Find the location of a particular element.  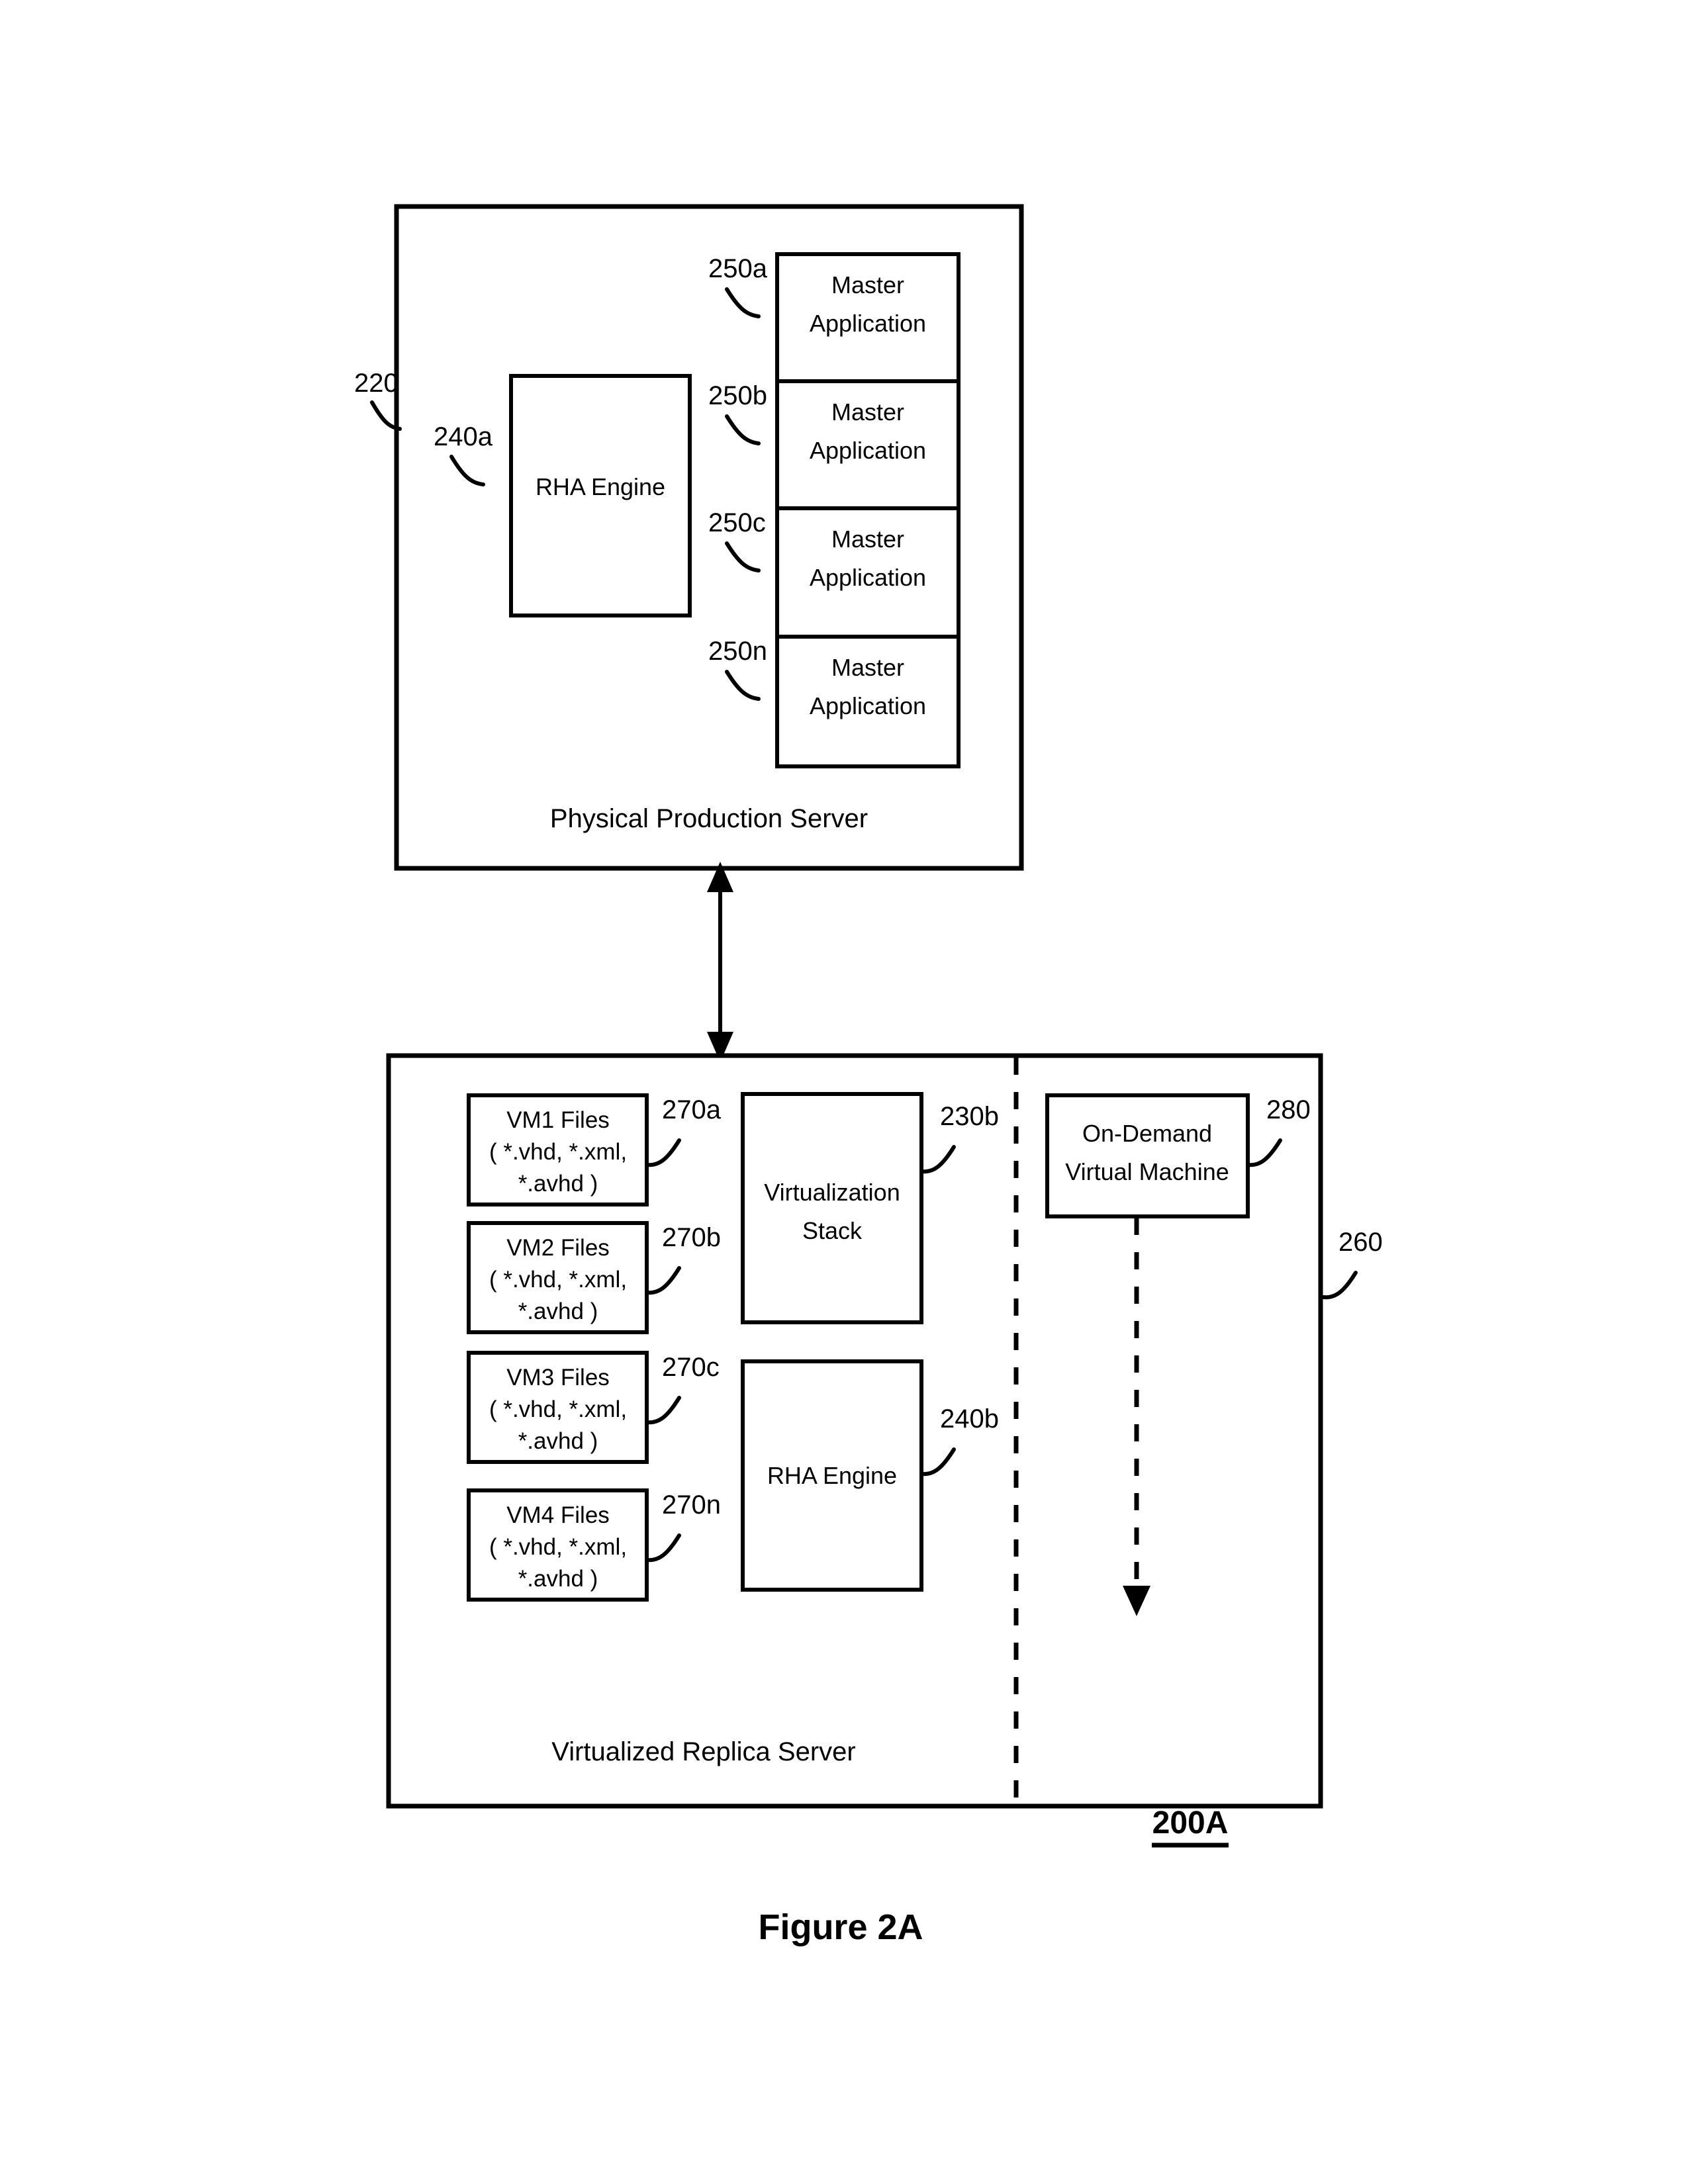

ref-label-250a: 250a is located at coordinates (738, 268).